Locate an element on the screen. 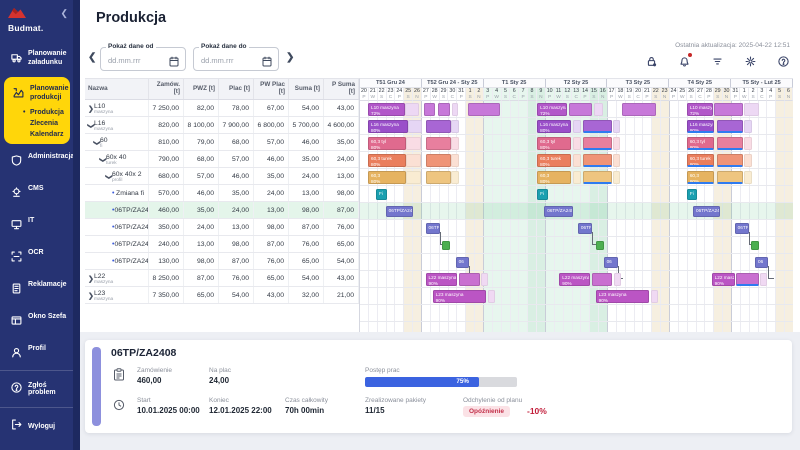  row-name-cell: ❯ 60x 40 turek is located at coordinates (117, 159).